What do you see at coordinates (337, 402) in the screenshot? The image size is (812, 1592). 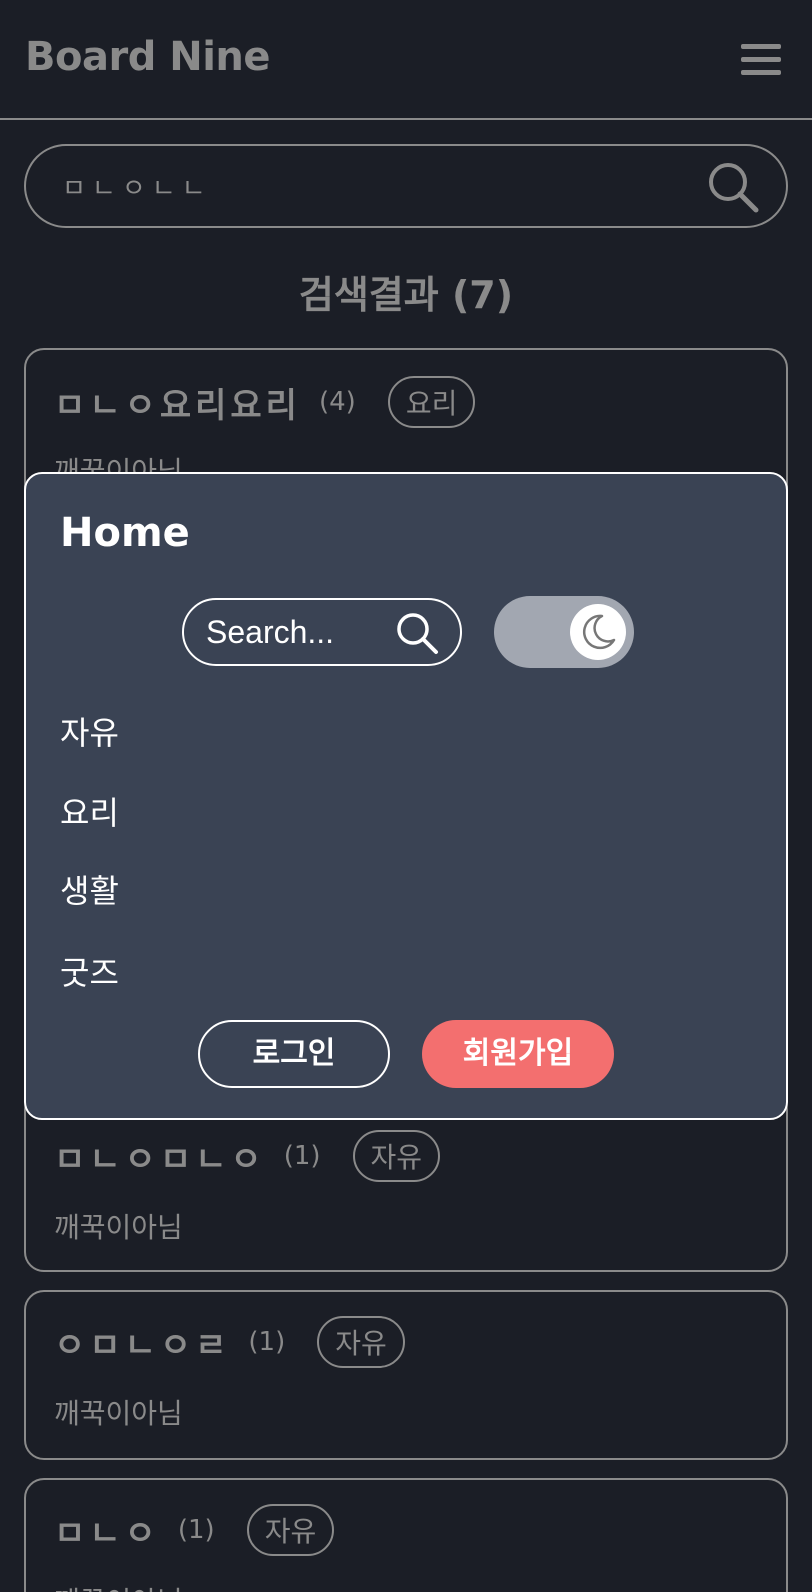 I see `comment-count: (4)` at bounding box center [337, 402].